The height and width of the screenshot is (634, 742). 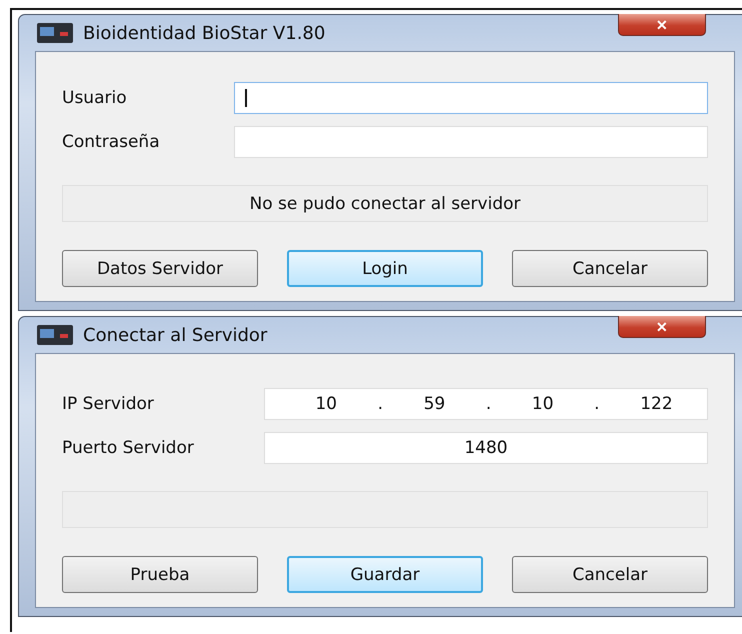 I want to click on dialog-button: Login, so click(x=385, y=268).